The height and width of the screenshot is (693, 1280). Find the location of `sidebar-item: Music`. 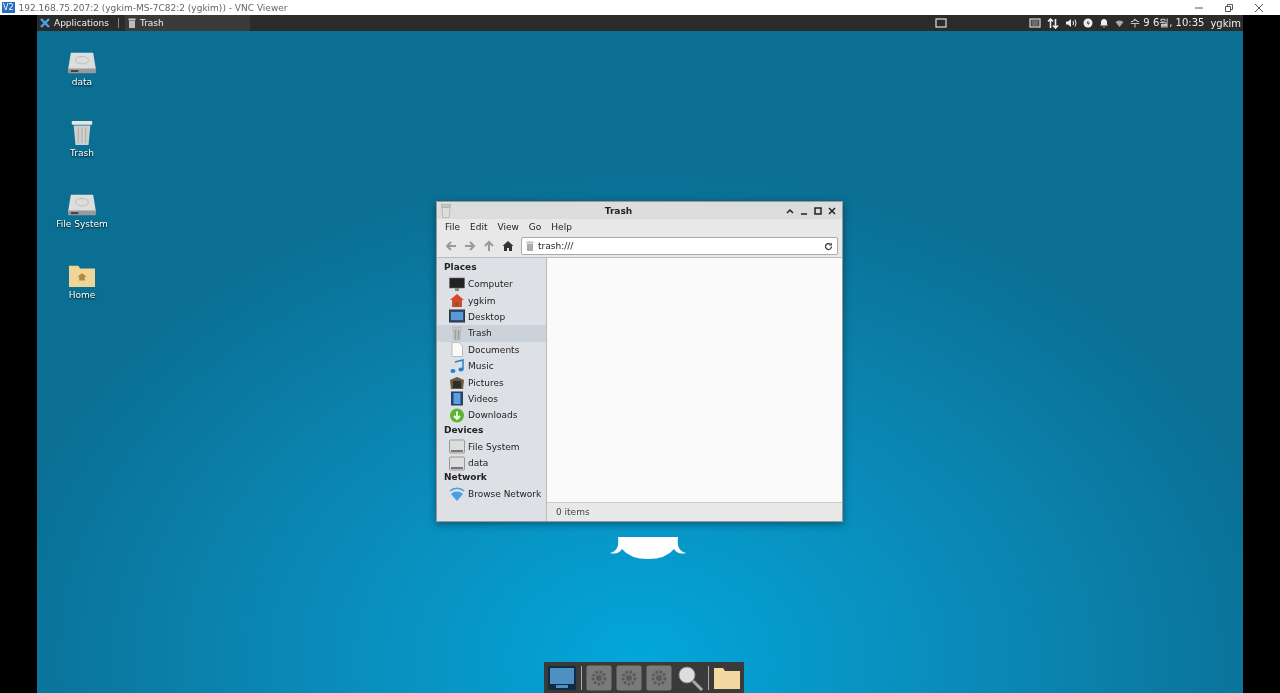

sidebar-item: Music is located at coordinates (491, 366).